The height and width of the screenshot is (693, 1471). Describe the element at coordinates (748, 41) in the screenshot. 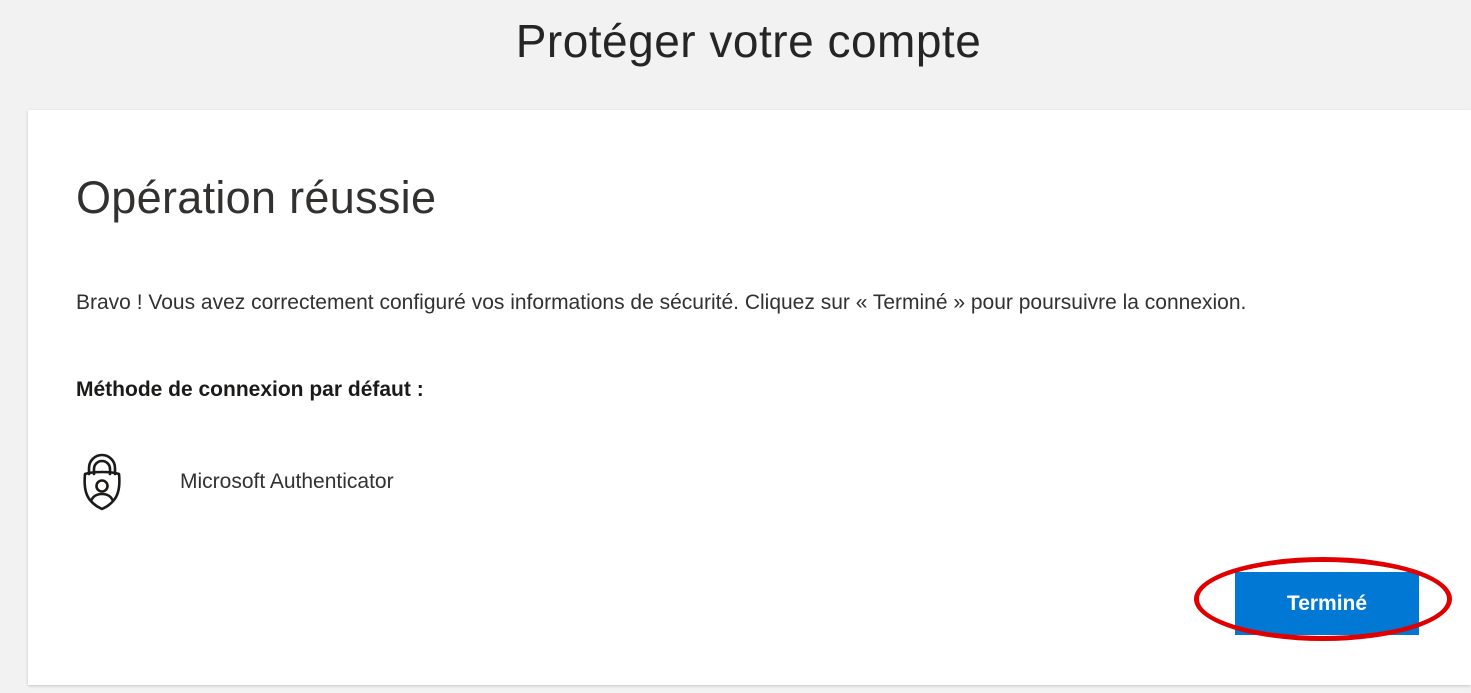

I see `page-title: Protéger votre compte` at that location.